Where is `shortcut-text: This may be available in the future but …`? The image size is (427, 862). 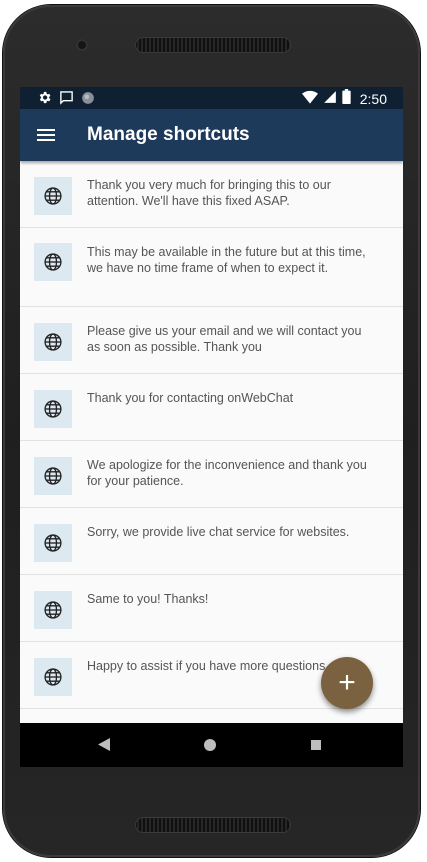
shortcut-text: This may be available in the future but … is located at coordinates (226, 260).